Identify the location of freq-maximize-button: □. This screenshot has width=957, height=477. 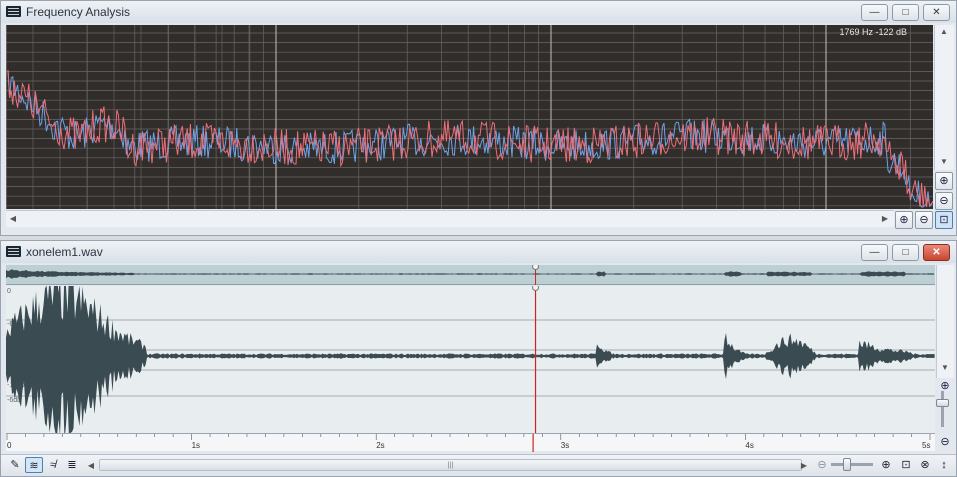
(905, 12).